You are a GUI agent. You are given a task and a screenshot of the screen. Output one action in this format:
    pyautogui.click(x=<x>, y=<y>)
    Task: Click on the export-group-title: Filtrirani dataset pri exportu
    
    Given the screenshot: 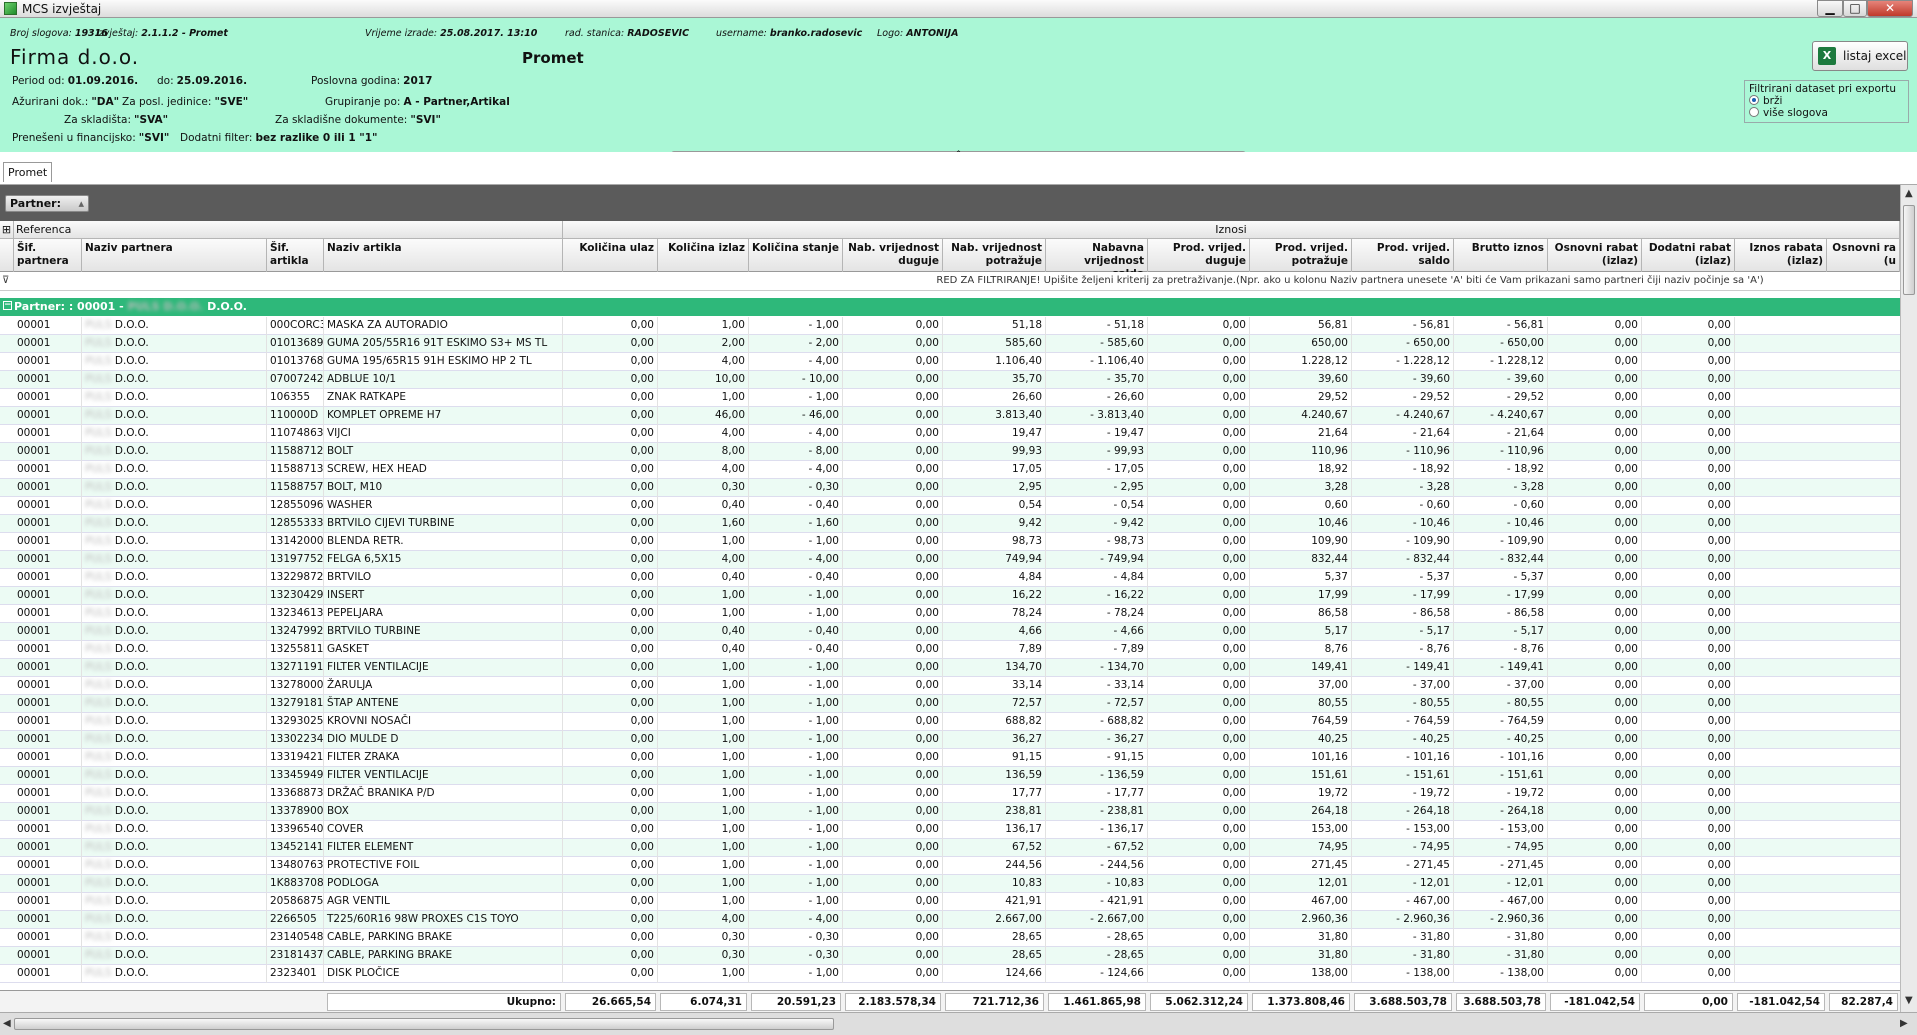 What is the action you would take?
    pyautogui.click(x=1823, y=89)
    